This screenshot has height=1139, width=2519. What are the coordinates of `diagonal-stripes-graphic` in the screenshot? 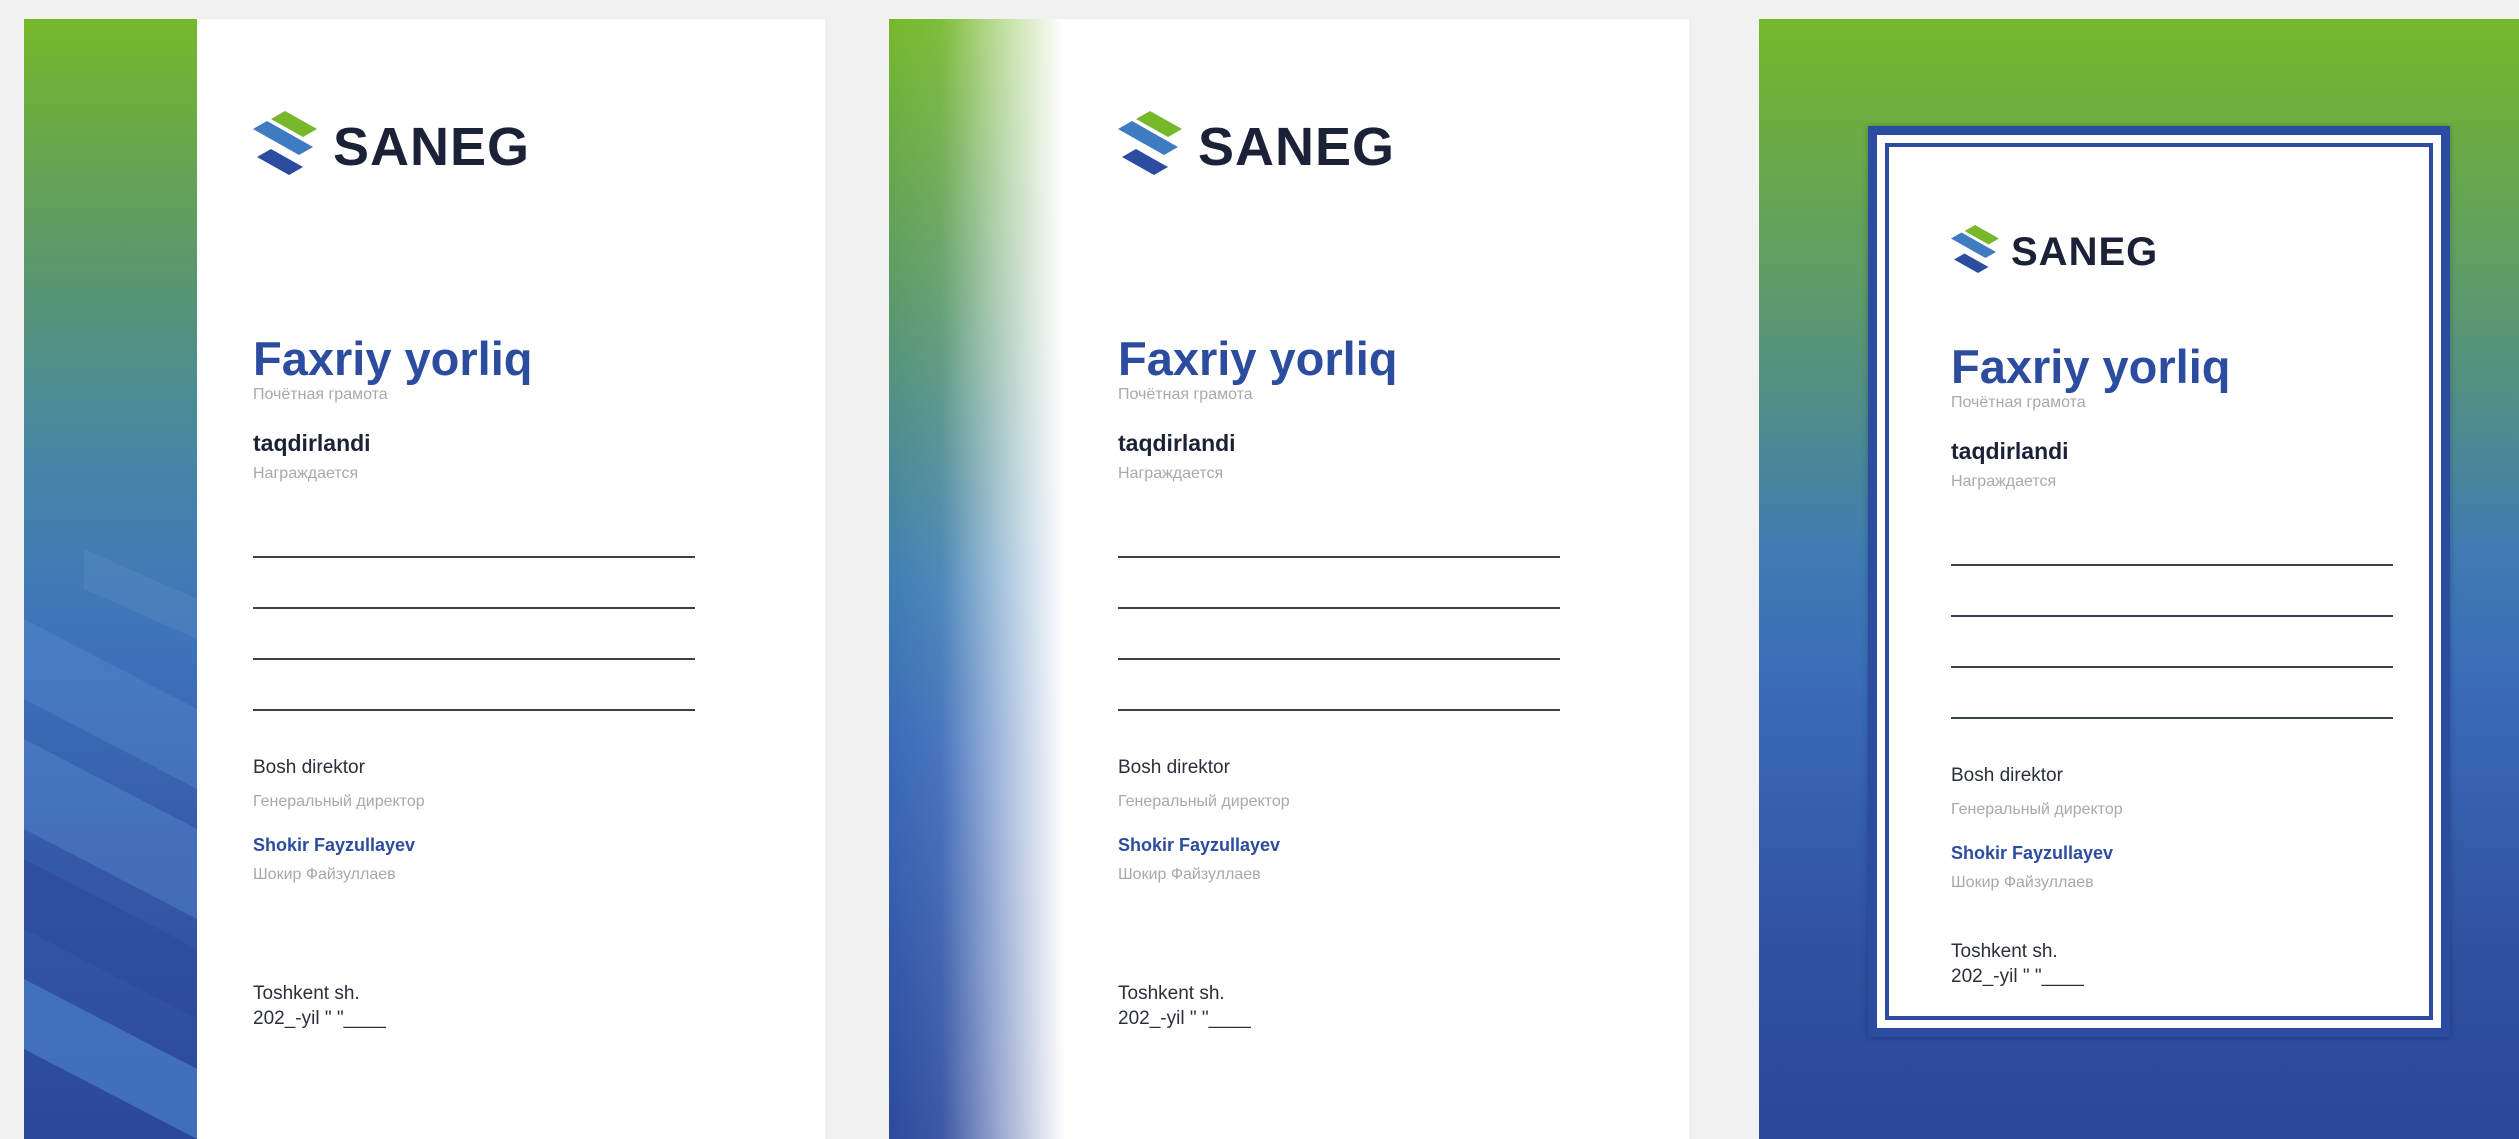 It's located at (110, 844).